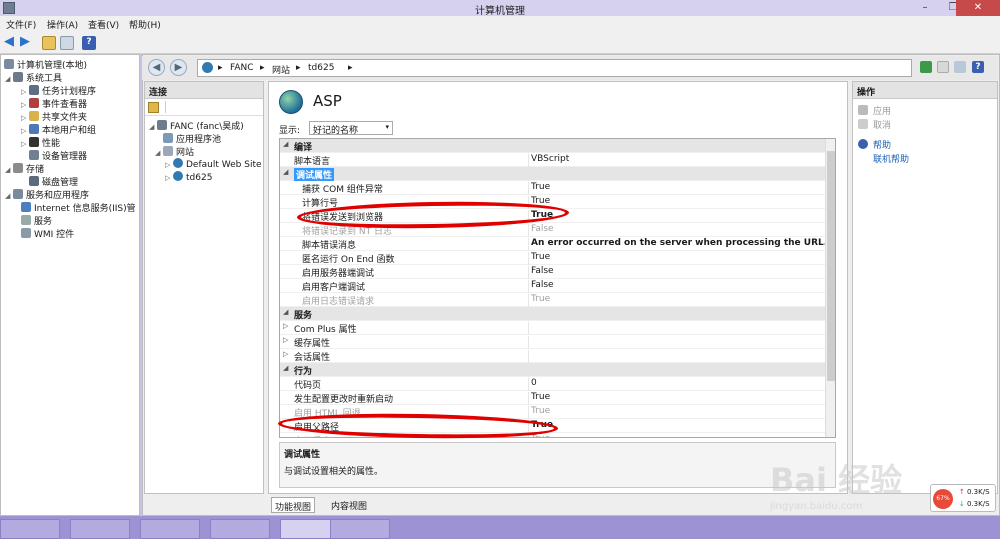  I want to click on tree-device-manager: 设备管理器, so click(58, 155).